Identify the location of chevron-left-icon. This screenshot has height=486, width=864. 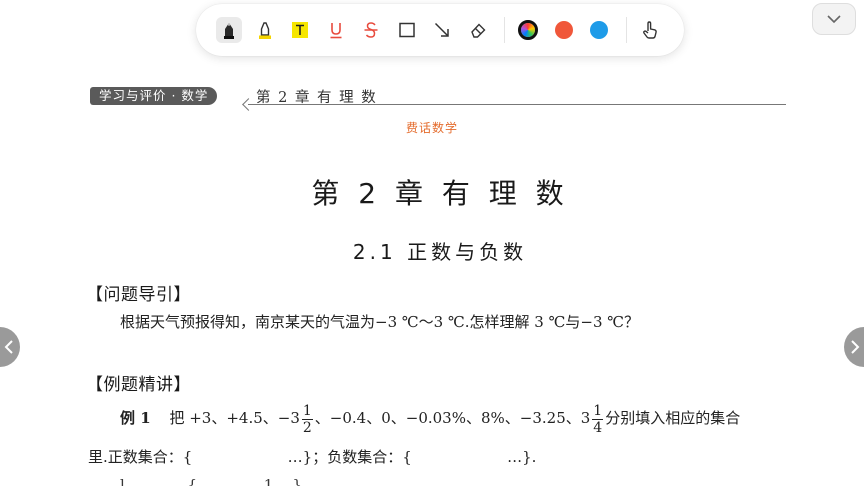
(8, 347).